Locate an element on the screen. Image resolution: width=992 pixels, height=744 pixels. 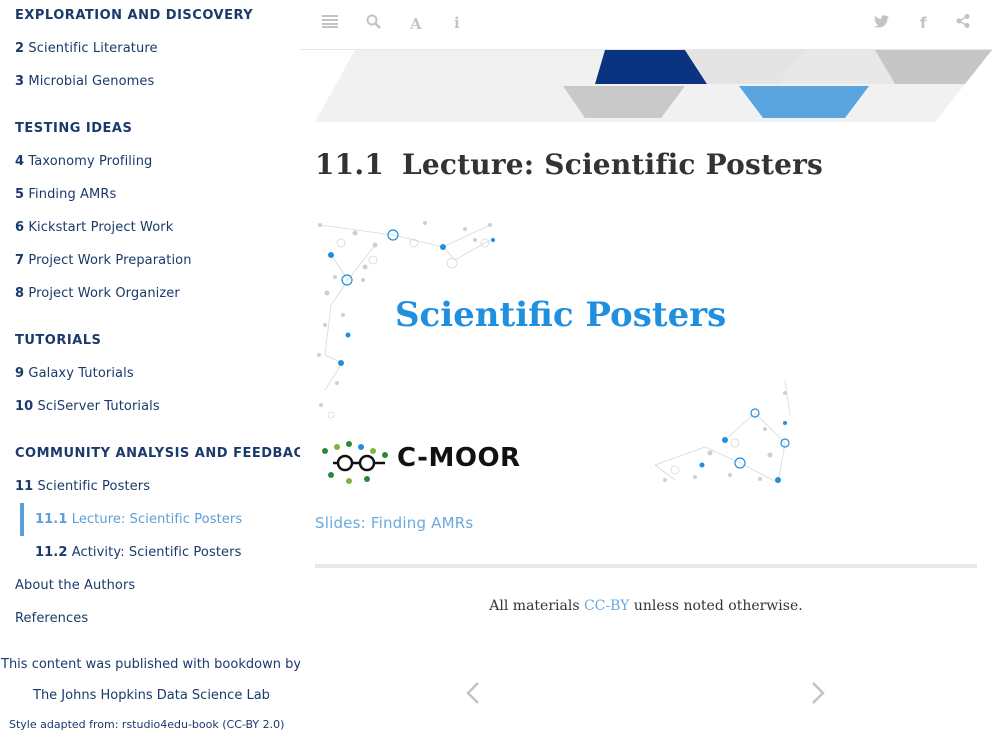
font-icon: A is located at coordinates (416, 24).